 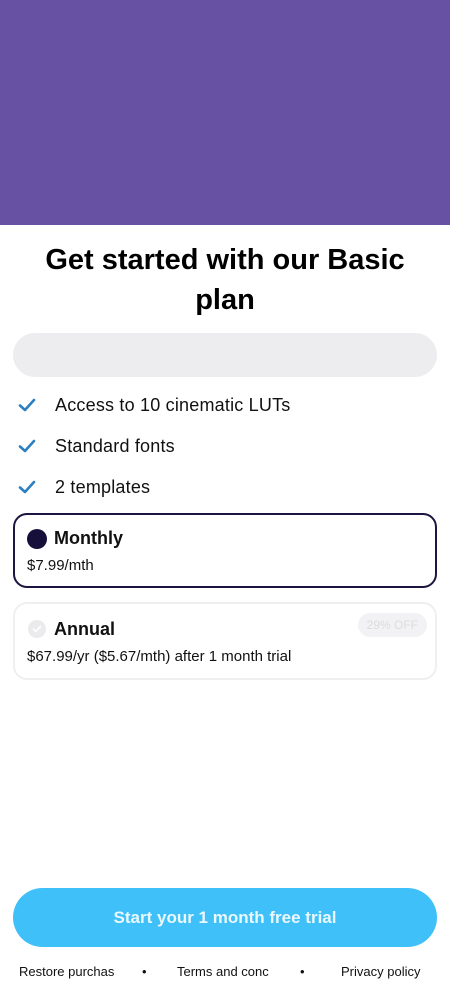 I want to click on plan-price: $7.99/mth, so click(x=60, y=565).